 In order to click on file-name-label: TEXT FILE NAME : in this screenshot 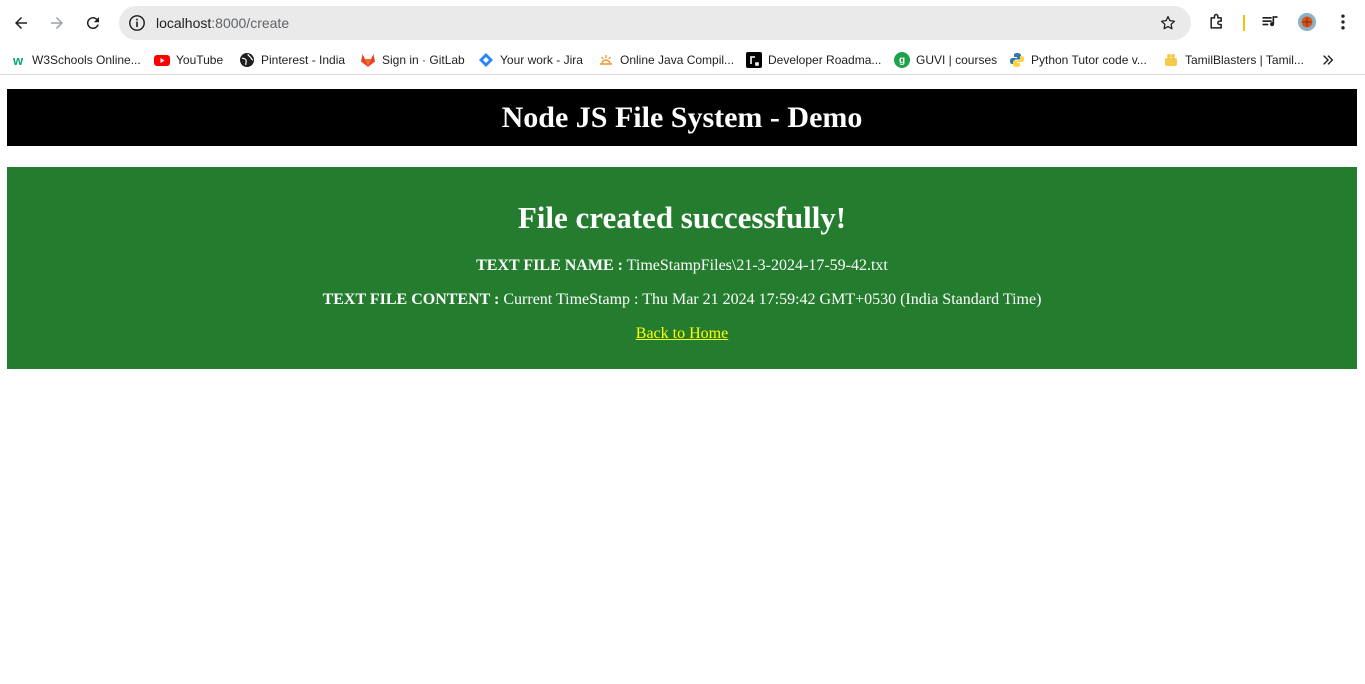, I will do `click(549, 265)`.